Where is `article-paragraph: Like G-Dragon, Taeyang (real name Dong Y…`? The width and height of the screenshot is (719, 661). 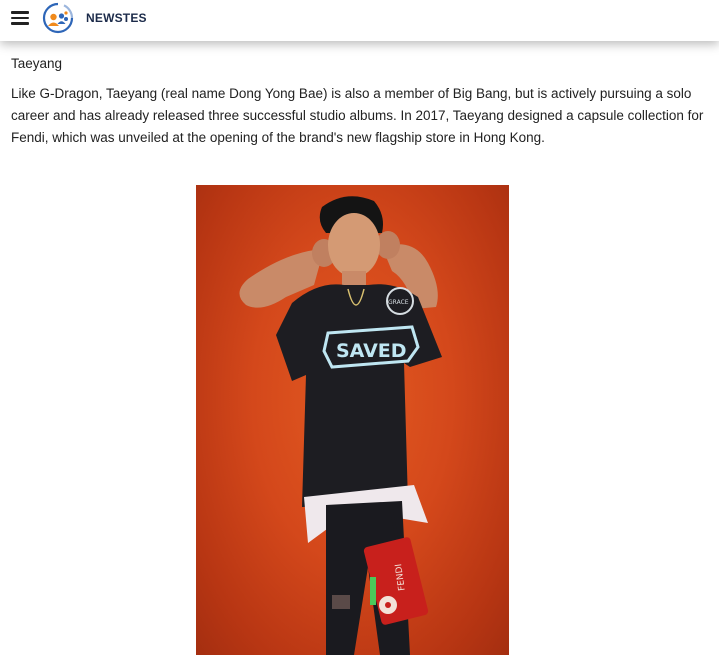 article-paragraph: Like G-Dragon, Taeyang (real name Dong Y… is located at coordinates (357, 115).